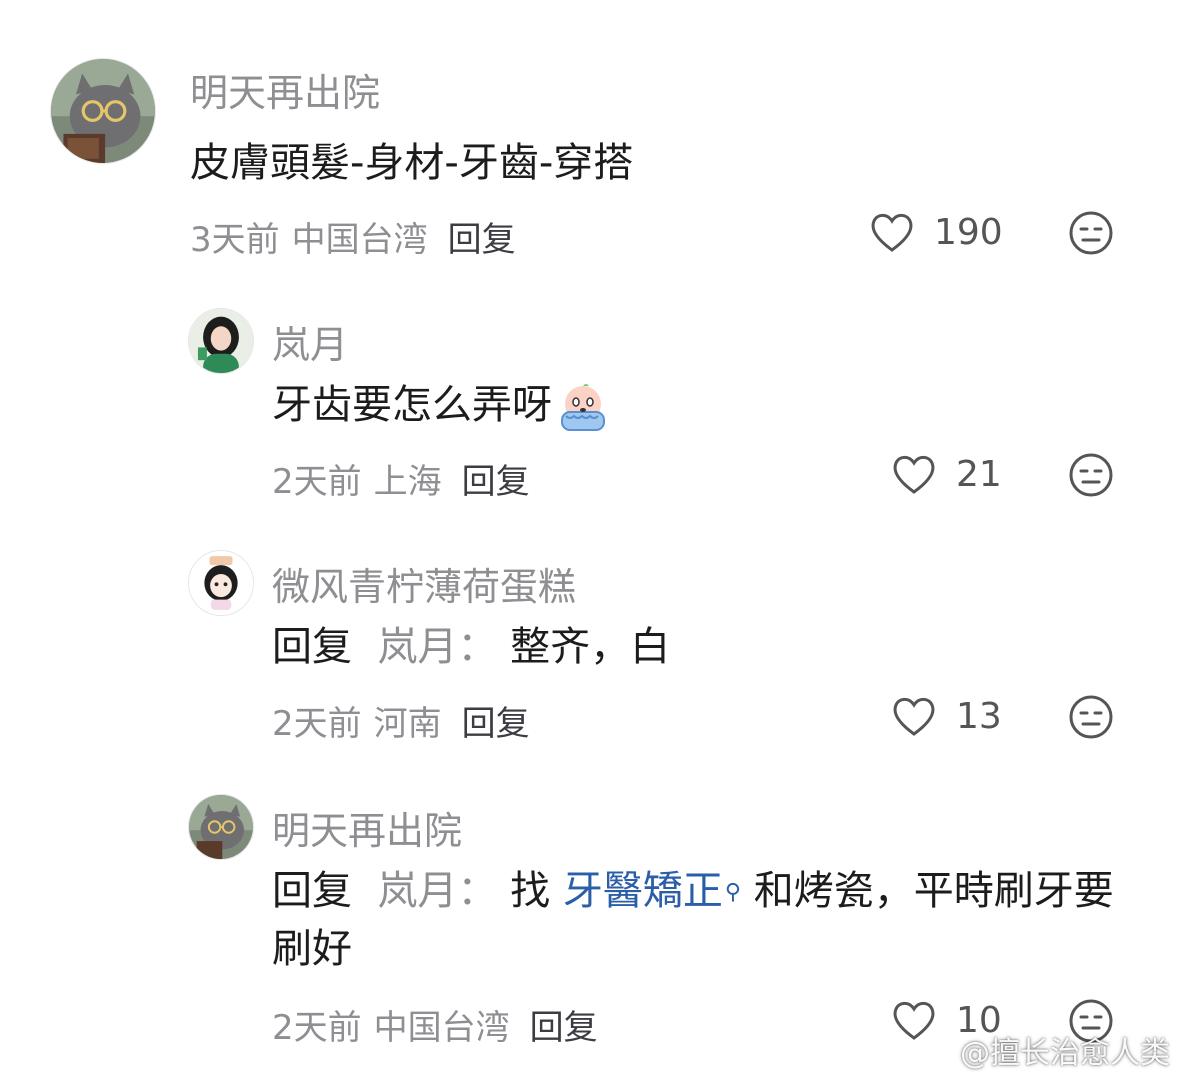 Image resolution: width=1184 pixels, height=1080 pixels. Describe the element at coordinates (407, 724) in the screenshot. I see `comment-location: 河南` at that location.